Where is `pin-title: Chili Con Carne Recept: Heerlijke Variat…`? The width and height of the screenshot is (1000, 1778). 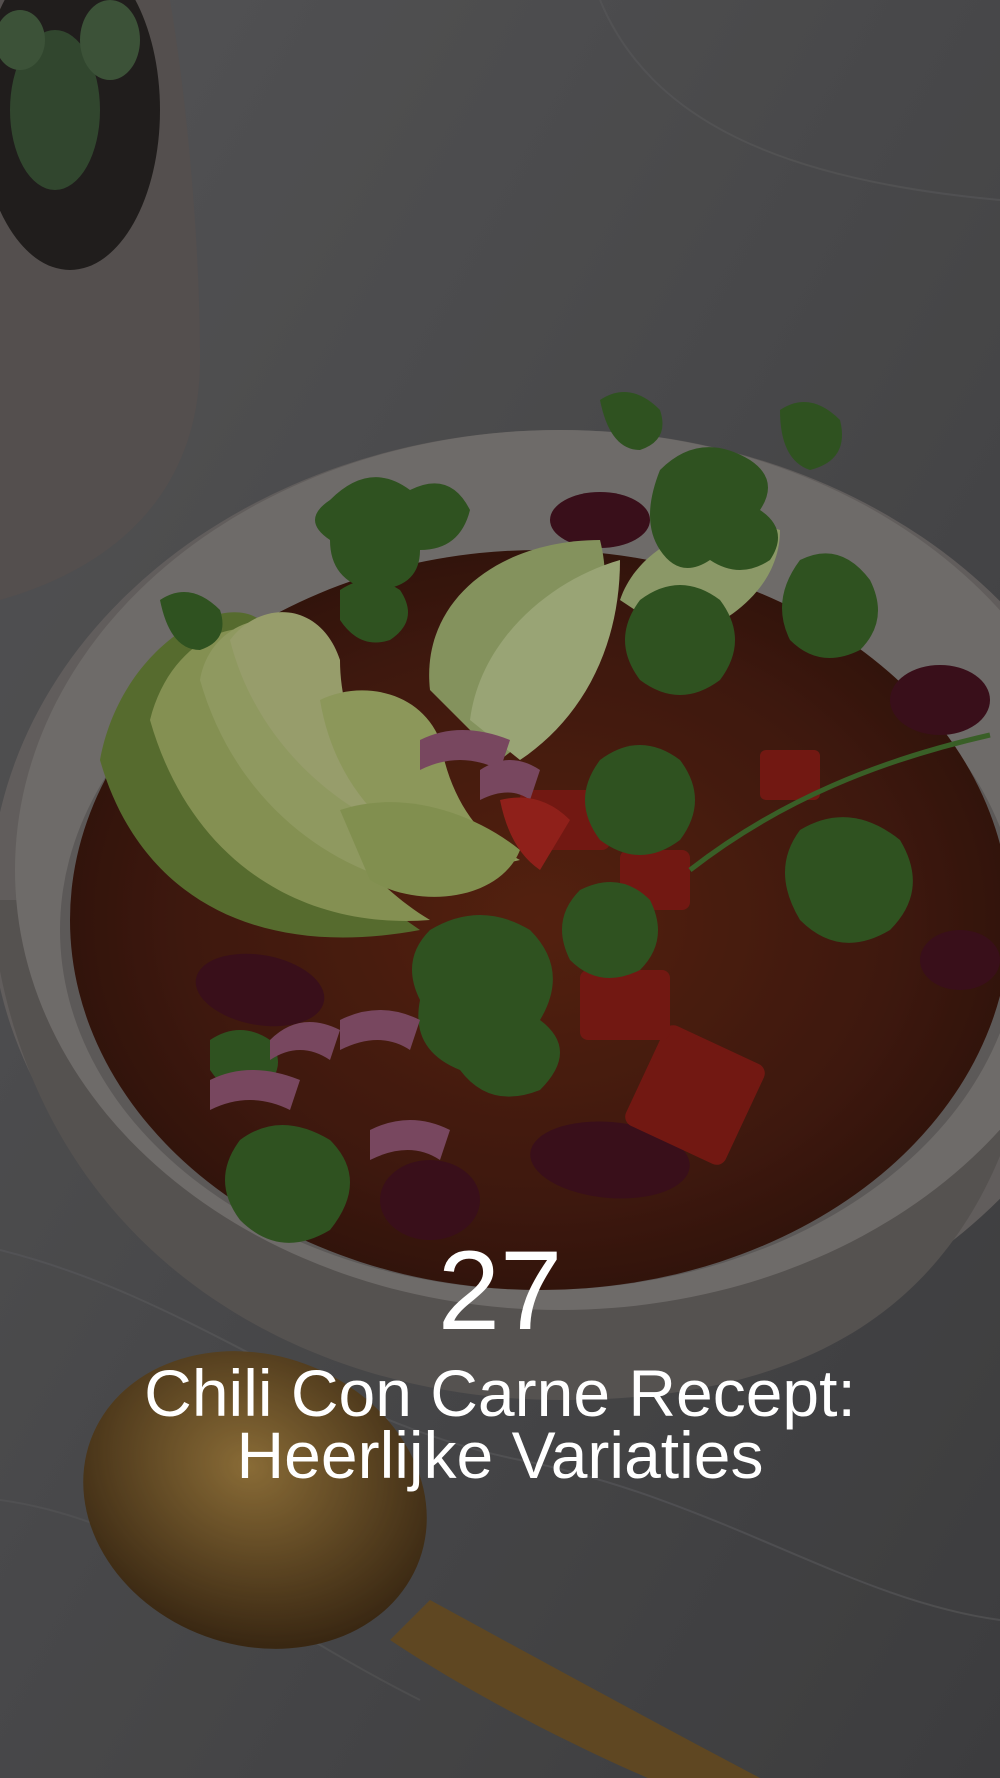
pin-title: Chili Con Carne Recept: Heerlijke Variat… is located at coordinates (500, 1424).